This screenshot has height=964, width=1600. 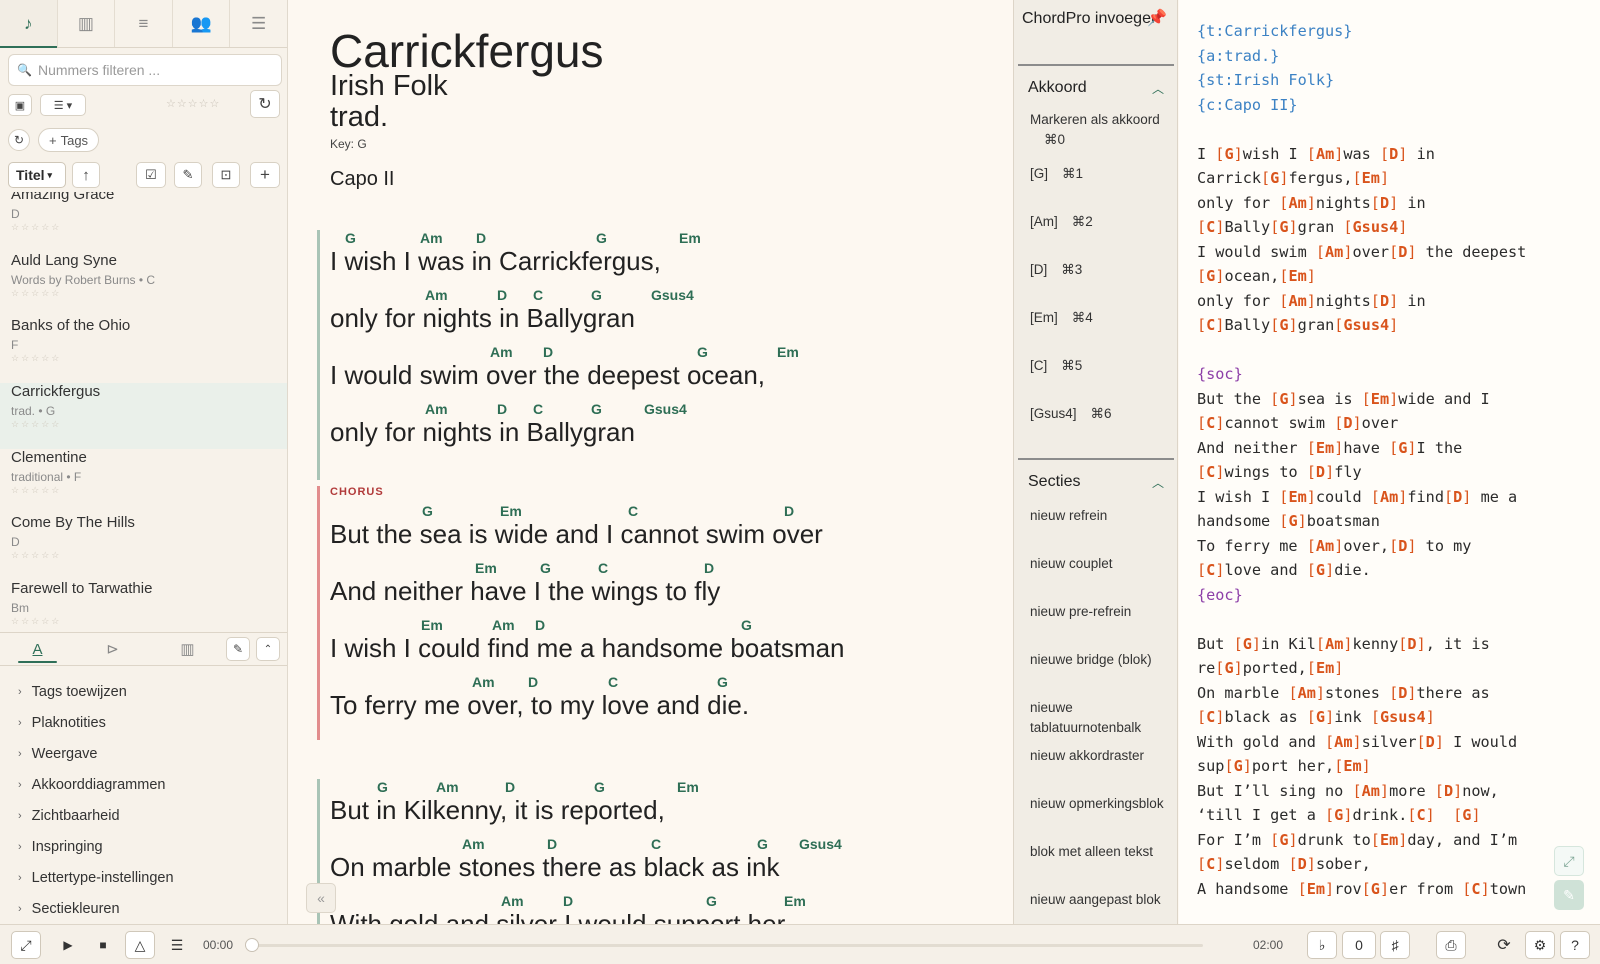 I want to click on progress-bar, so click(x=725, y=945).